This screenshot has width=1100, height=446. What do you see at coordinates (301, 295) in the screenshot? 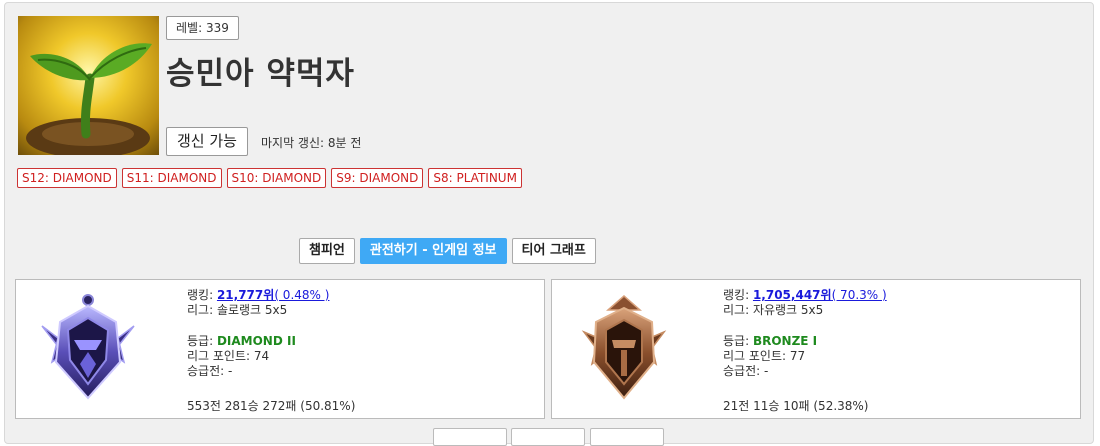
I see `ranking-percent-link: ( 0.48% )` at bounding box center [301, 295].